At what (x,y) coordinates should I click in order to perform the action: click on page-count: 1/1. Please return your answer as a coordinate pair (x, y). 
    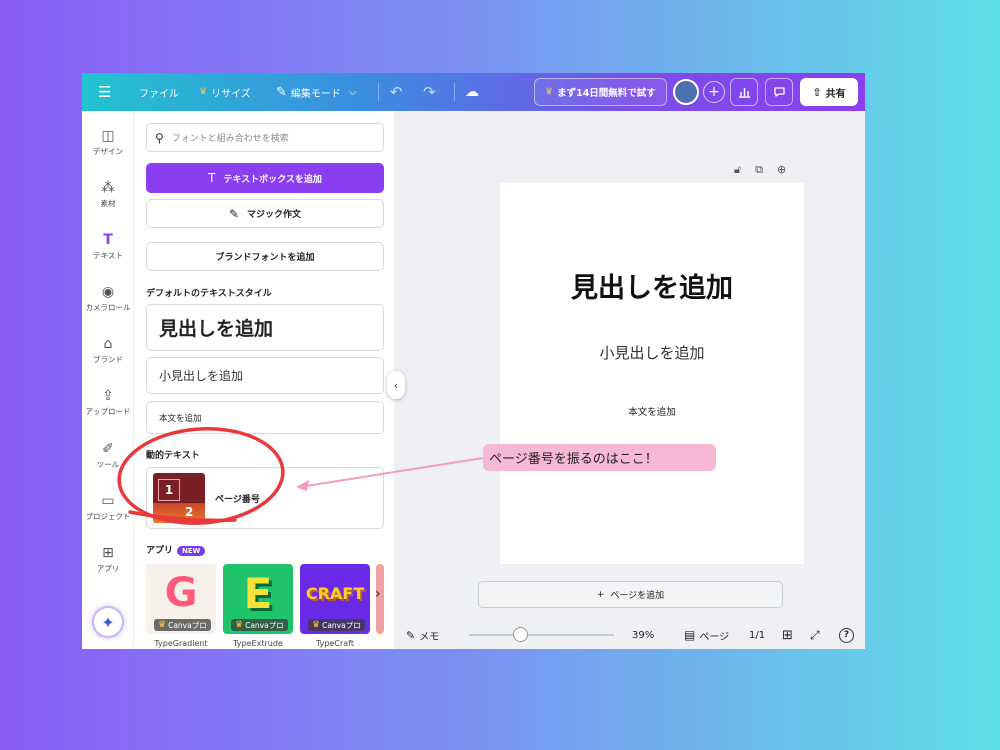
    Looking at the image, I should click on (757, 635).